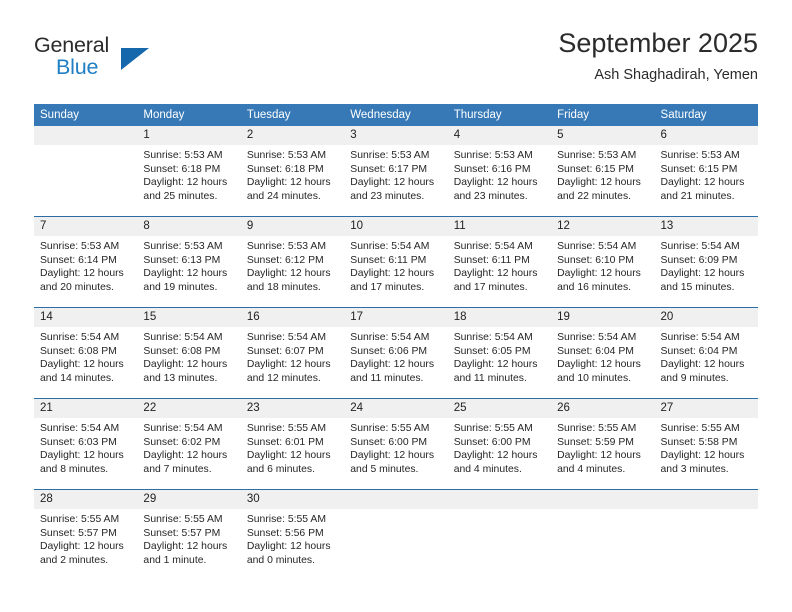  Describe the element at coordinates (182, 442) in the screenshot. I see `day-sun-info-line: Sunset: 6:02 PM` at that location.